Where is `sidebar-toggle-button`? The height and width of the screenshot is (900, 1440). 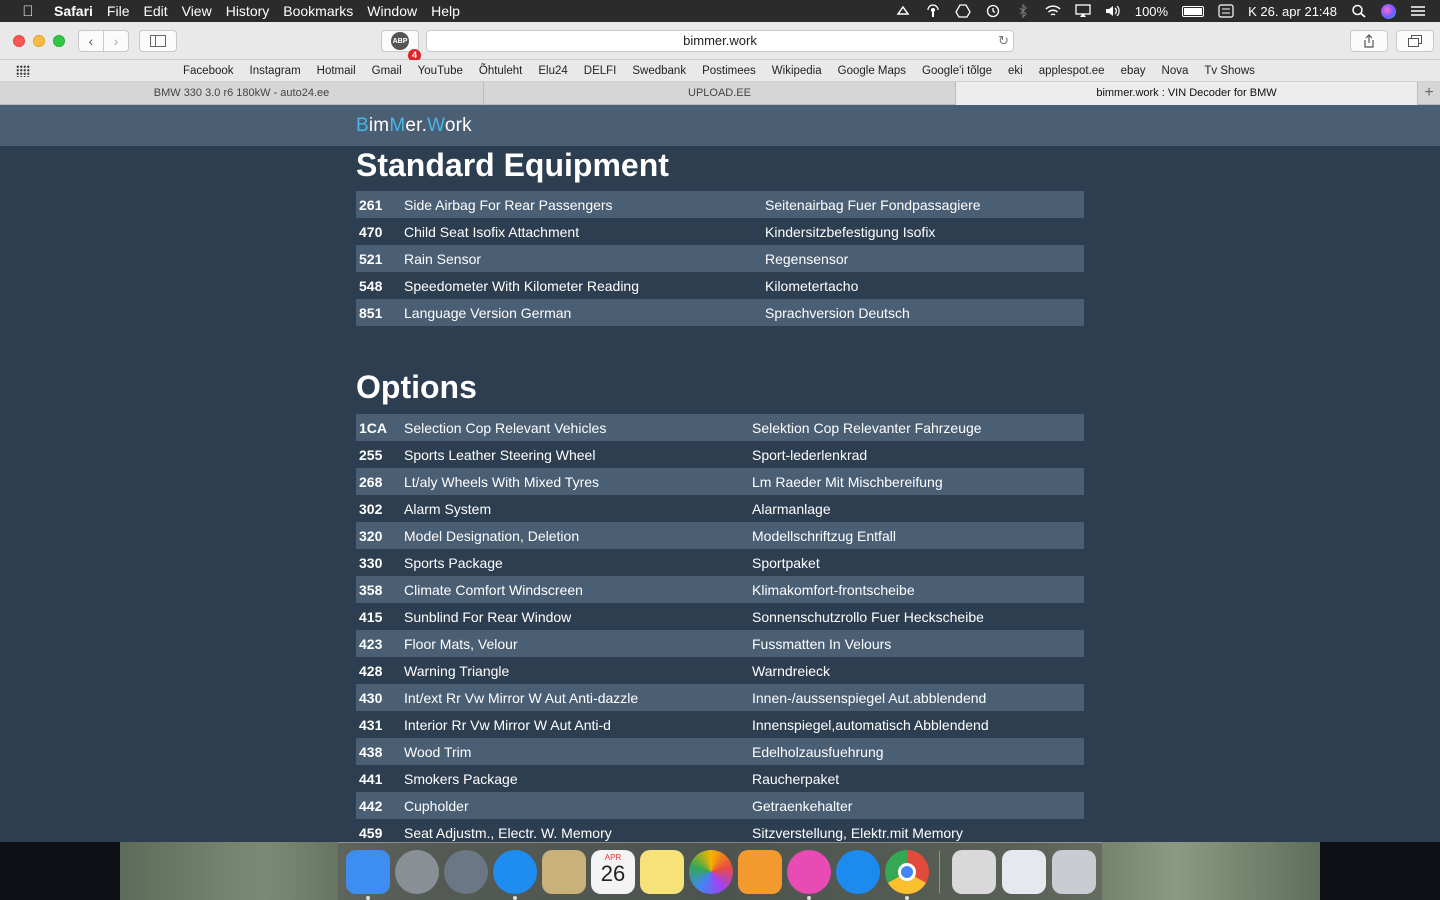
sidebar-toggle-button is located at coordinates (158, 41).